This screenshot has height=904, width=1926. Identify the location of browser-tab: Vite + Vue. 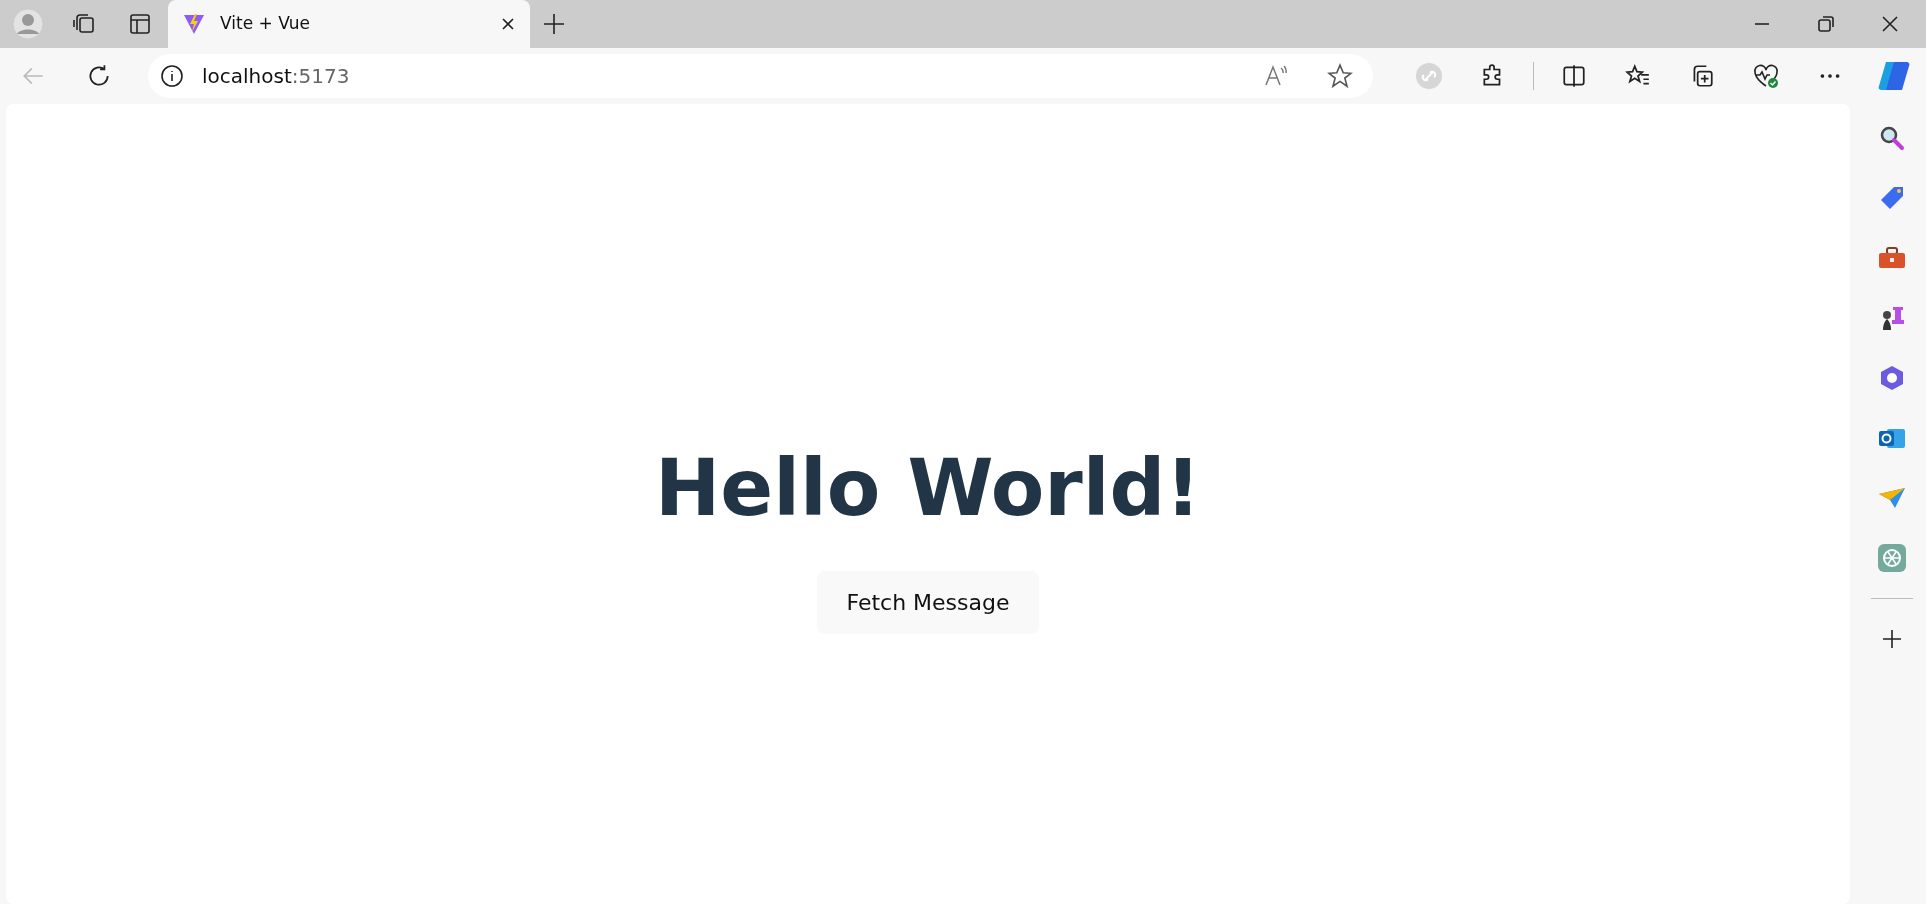
(349, 24).